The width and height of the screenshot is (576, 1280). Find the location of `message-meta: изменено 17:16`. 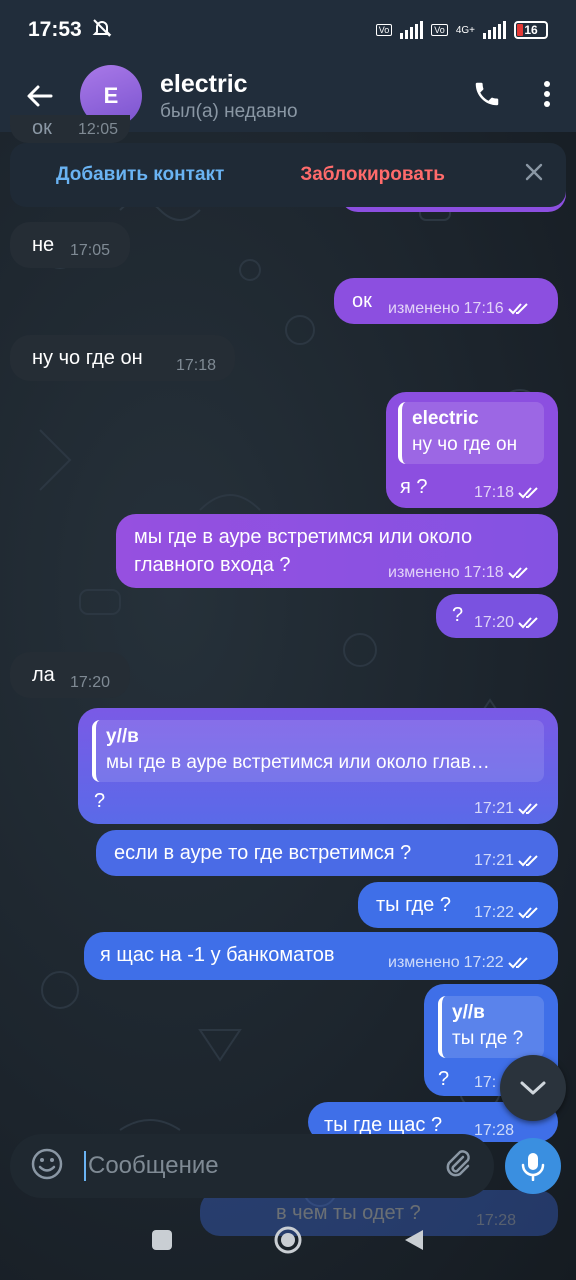

message-meta: изменено 17:16 is located at coordinates (459, 309).